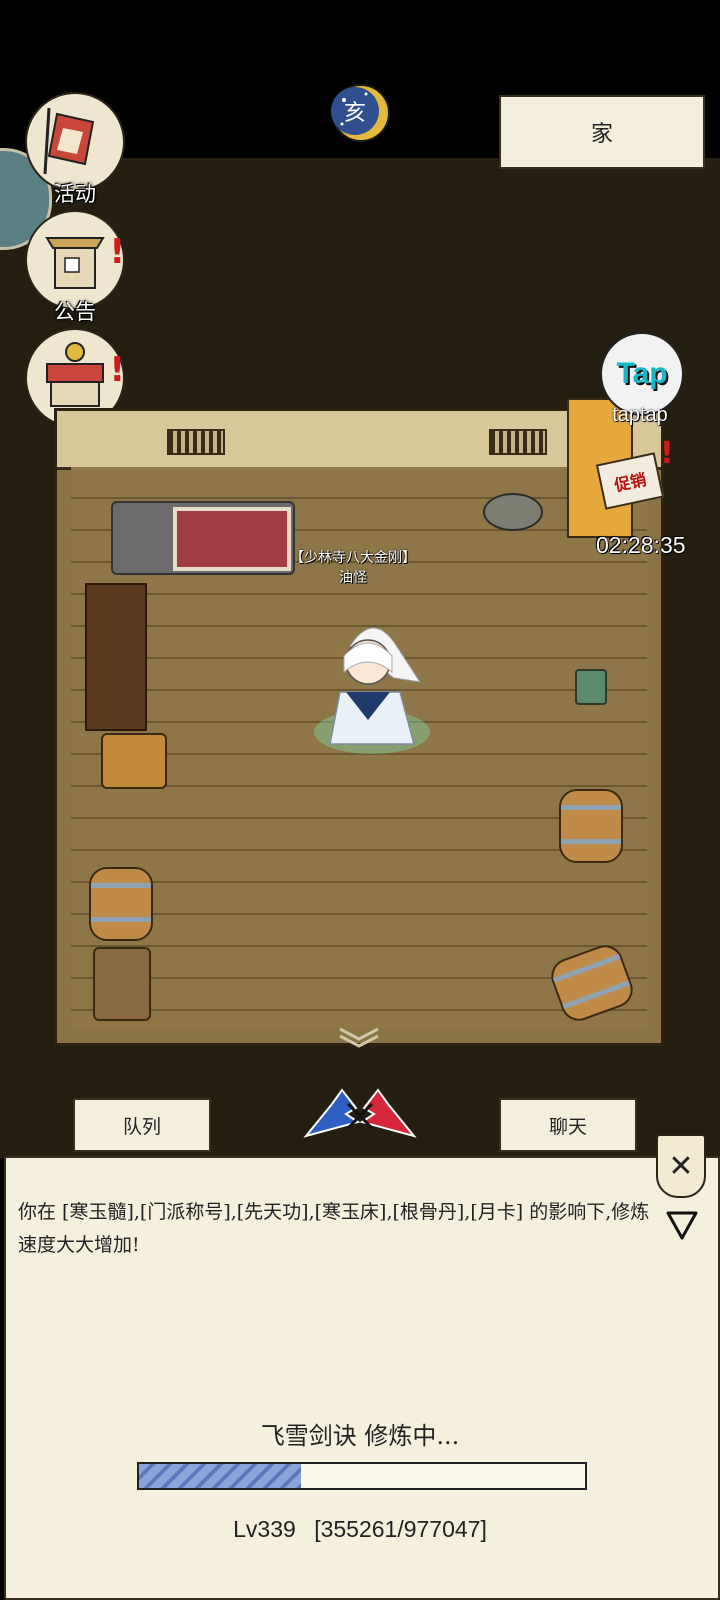 This screenshot has width=720, height=1600. What do you see at coordinates (667, 453) in the screenshot?
I see `promo-alert-badge: !` at bounding box center [667, 453].